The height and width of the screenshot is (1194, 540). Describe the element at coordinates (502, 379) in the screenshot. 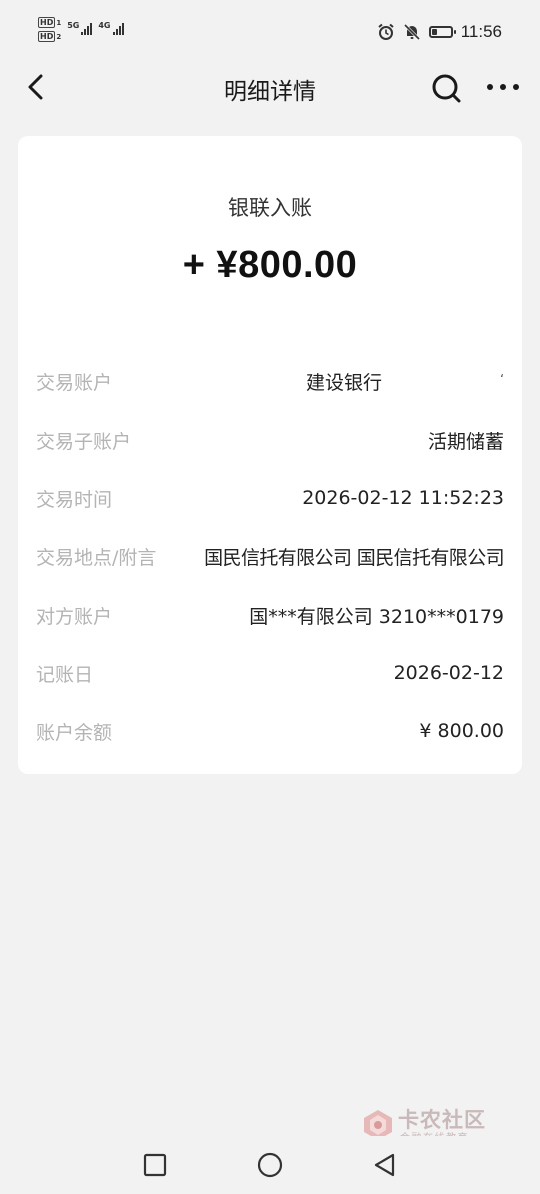

I see `tick-mark: ‘` at that location.